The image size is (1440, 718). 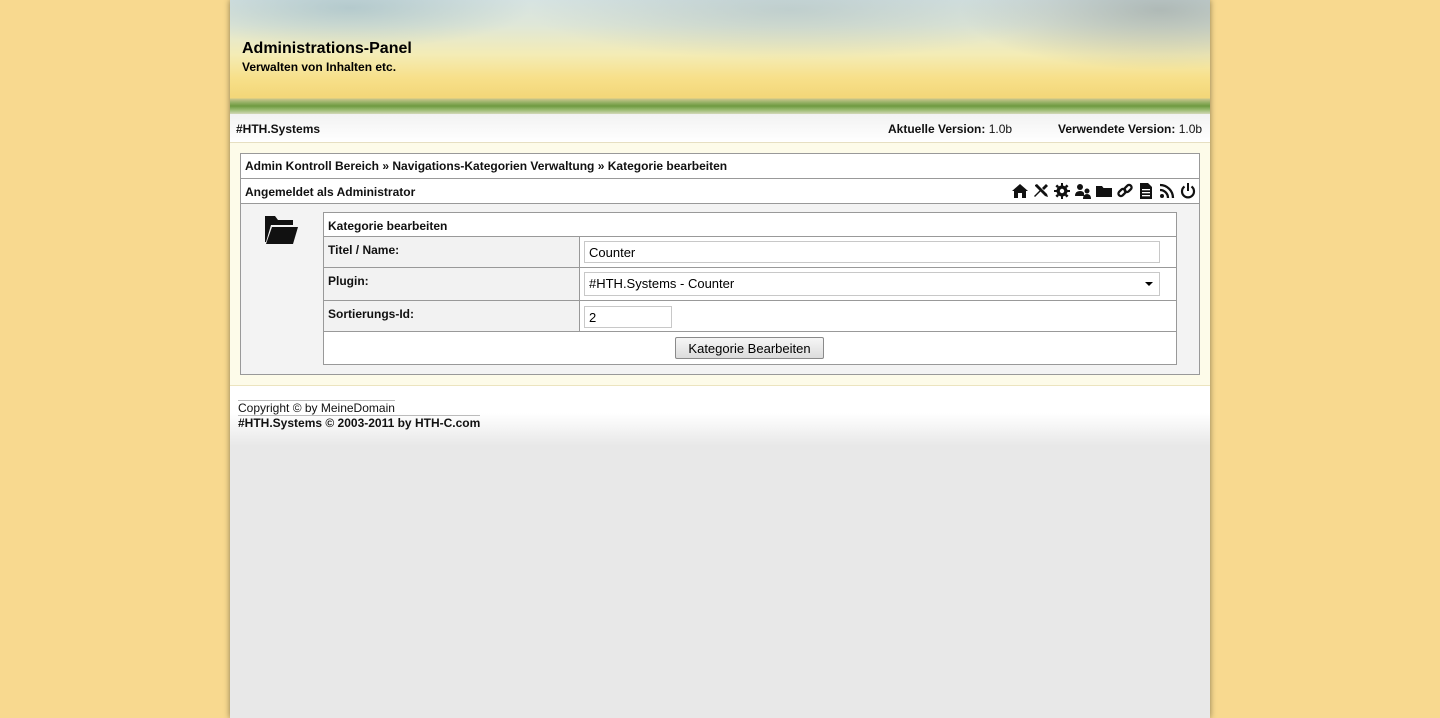 I want to click on form-heading: Kategorie bearbeiten, so click(x=388, y=226).